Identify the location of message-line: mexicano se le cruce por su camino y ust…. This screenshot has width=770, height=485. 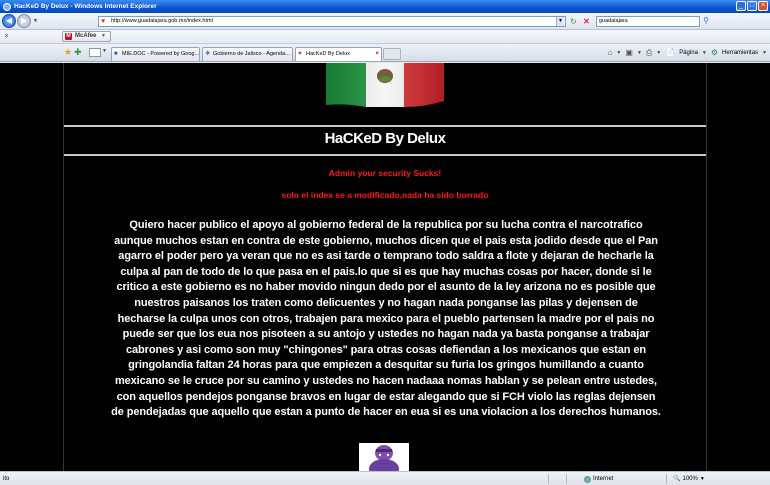
(386, 380).